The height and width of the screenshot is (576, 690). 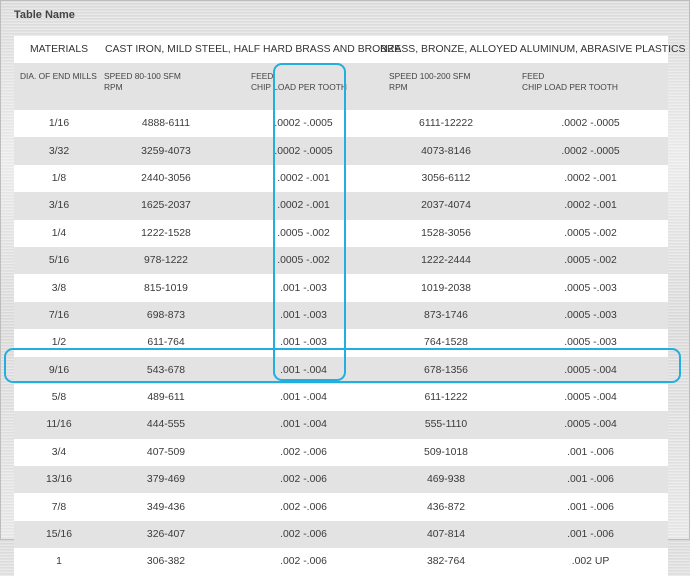 I want to click on speed-2-rpm-cell: 1019-2038, so click(x=446, y=288).